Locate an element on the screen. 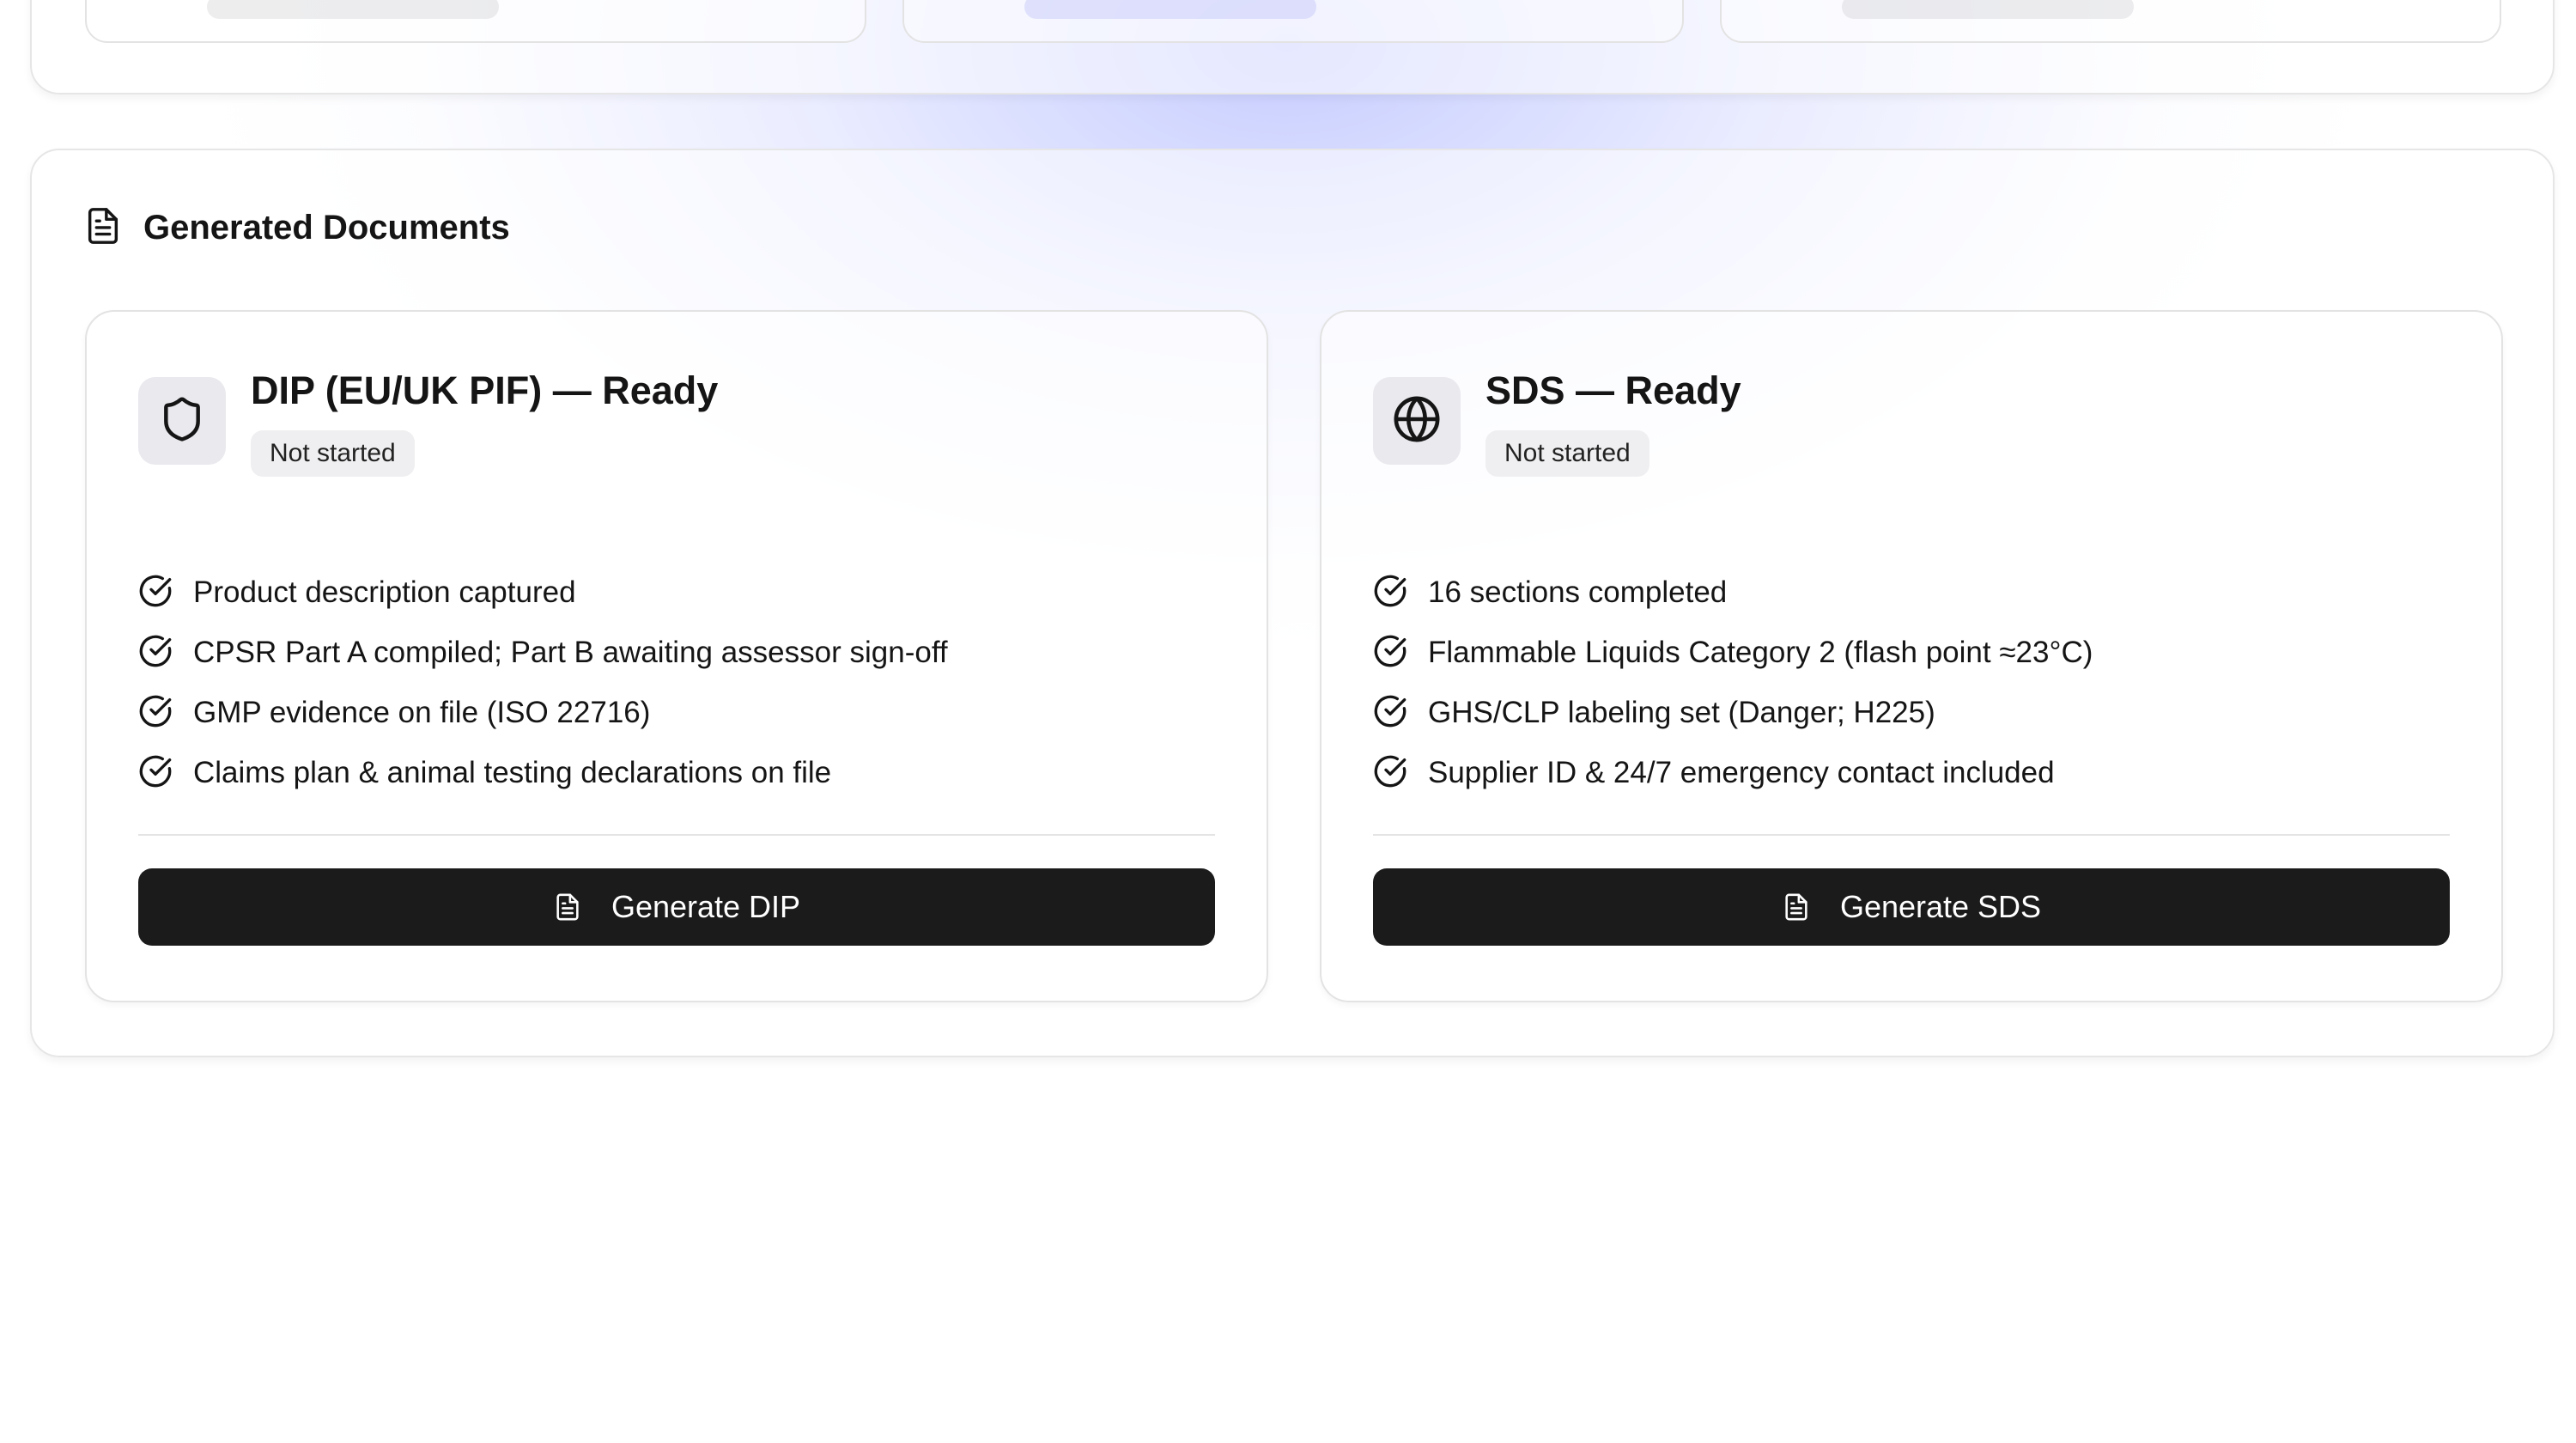  list-item: GHS/CLP labeling set (Danger; H225) is located at coordinates (1733, 713).